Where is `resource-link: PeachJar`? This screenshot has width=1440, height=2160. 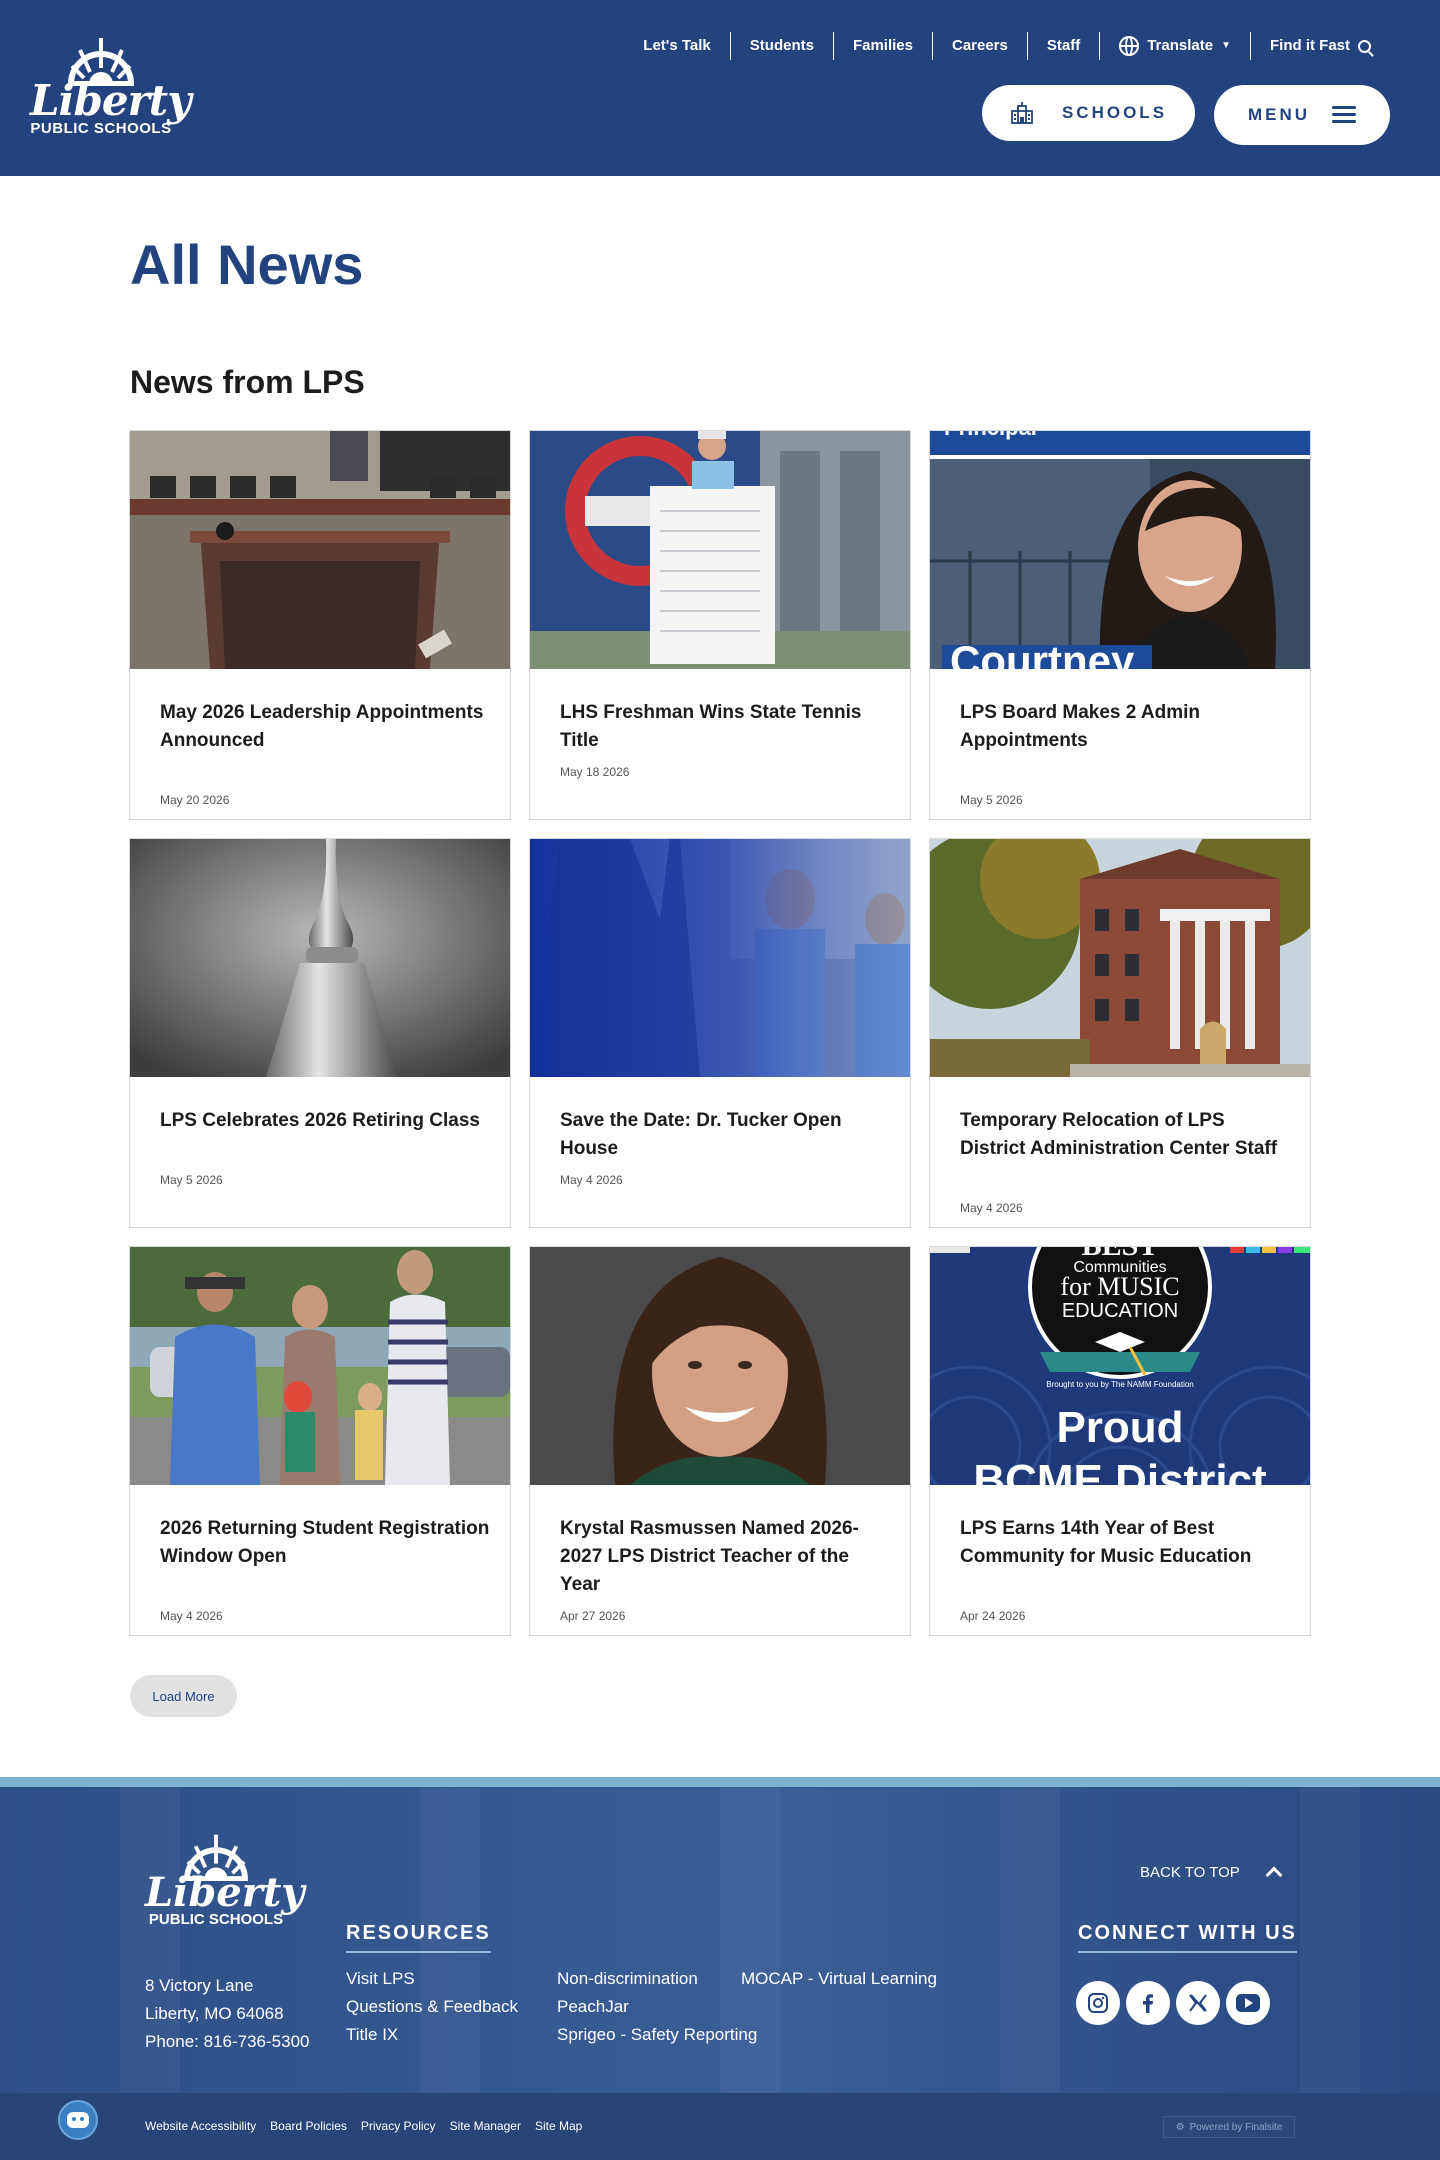
resource-link: PeachJar is located at coordinates (593, 2007).